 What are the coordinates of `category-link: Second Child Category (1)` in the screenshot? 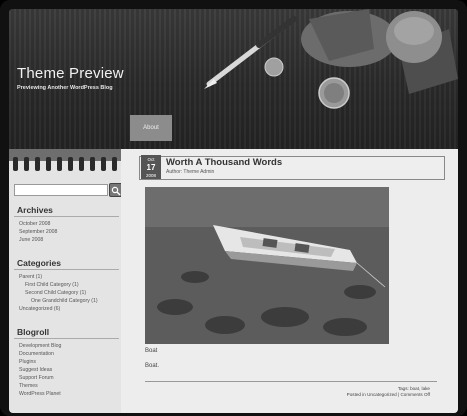 It's located at (55, 293).